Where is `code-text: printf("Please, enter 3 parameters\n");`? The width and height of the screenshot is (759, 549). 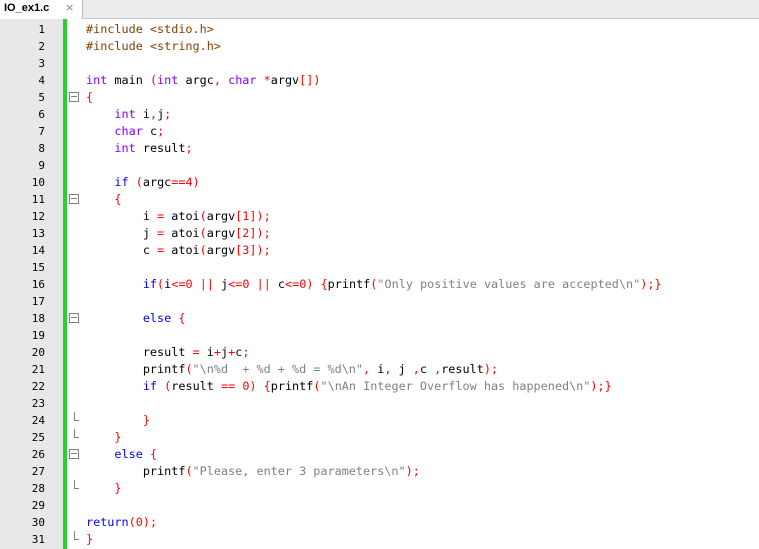
code-text: printf("Please, enter 3 parameters\n"); is located at coordinates (253, 471).